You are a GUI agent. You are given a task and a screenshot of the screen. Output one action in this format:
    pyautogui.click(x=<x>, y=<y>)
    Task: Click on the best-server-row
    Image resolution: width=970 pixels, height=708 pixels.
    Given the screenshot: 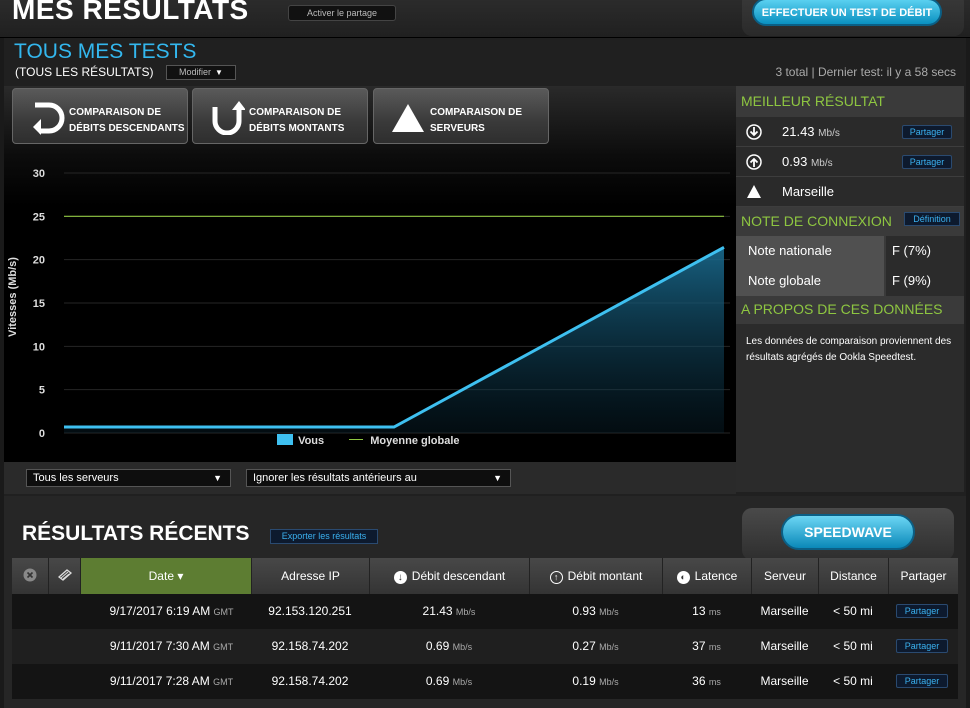 What is the action you would take?
    pyautogui.click(x=850, y=192)
    